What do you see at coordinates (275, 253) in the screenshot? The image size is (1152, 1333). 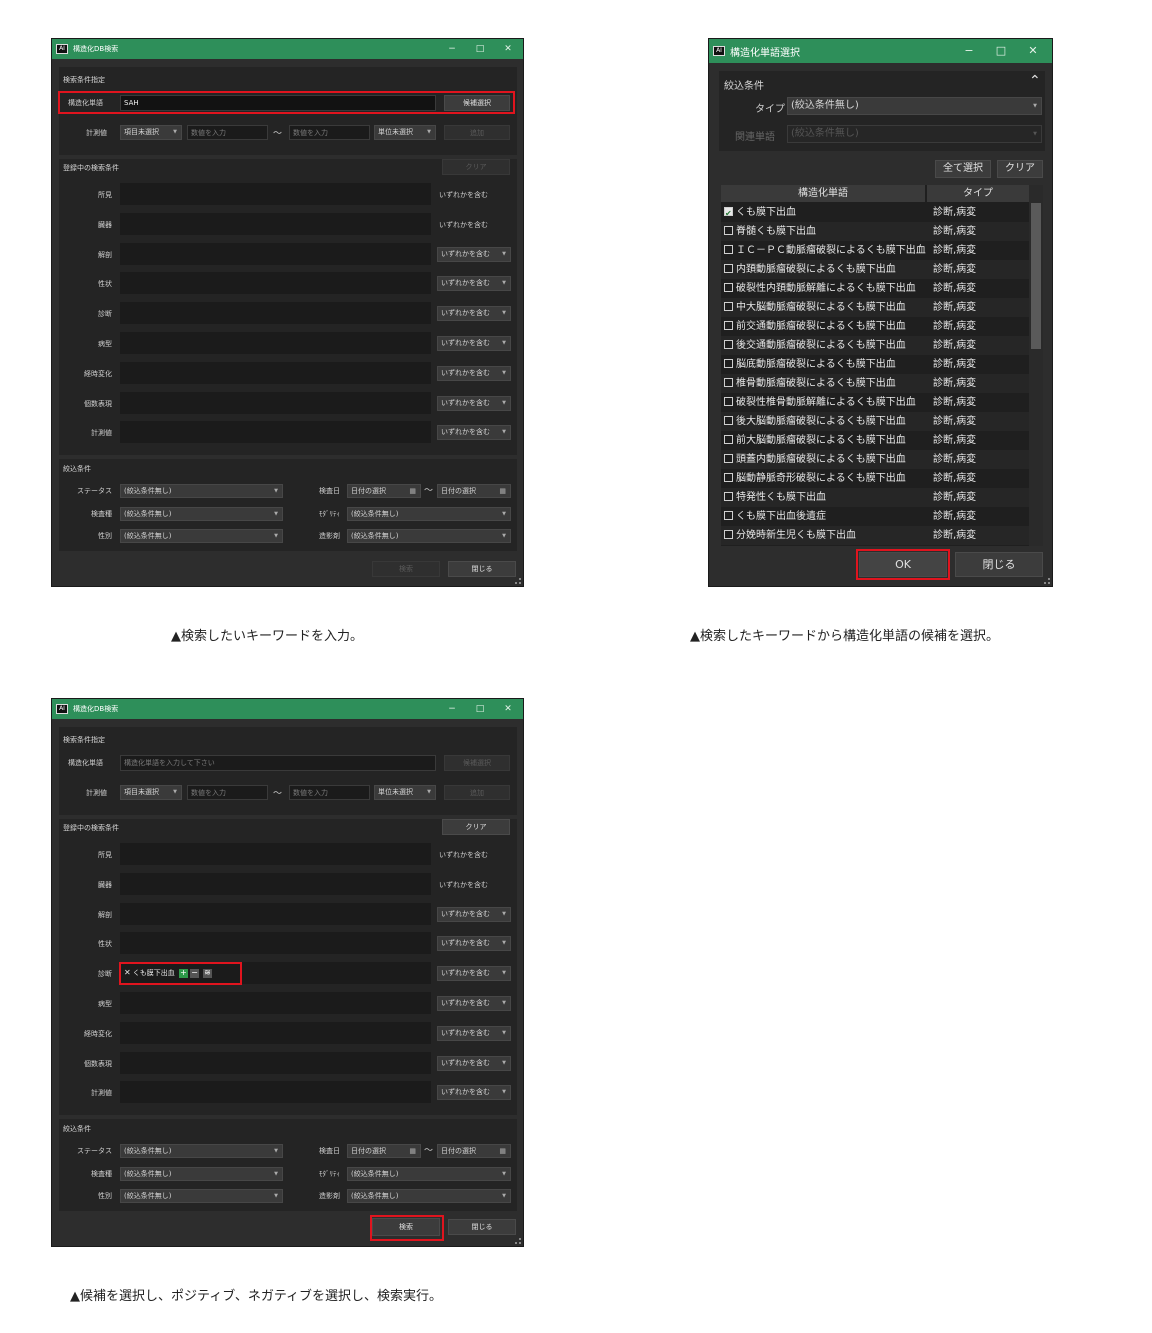 I see `condition-field-anatomy` at bounding box center [275, 253].